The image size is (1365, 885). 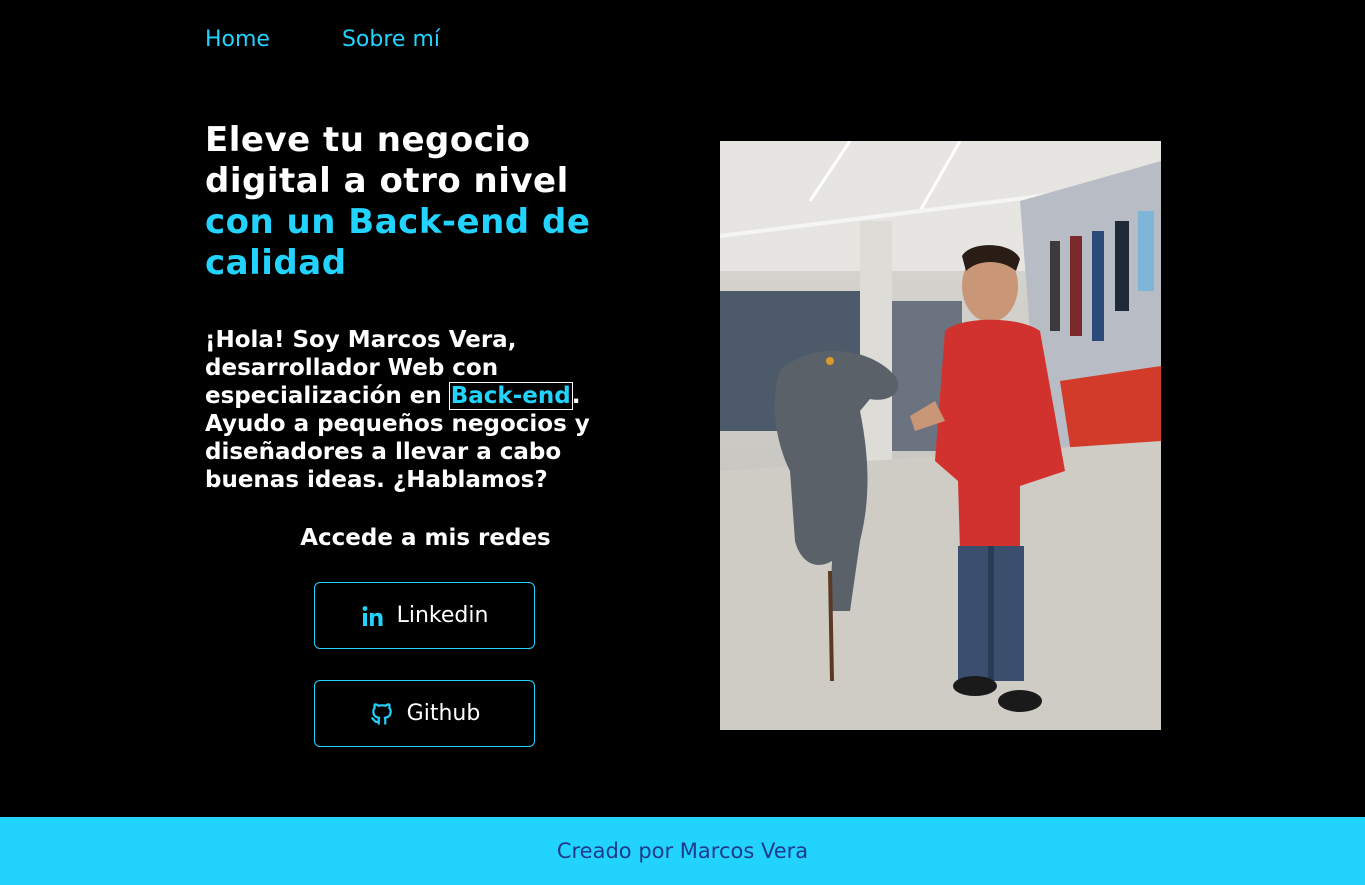 What do you see at coordinates (322, 40) in the screenshot?
I see `top-nav: Home Sobre mí` at bounding box center [322, 40].